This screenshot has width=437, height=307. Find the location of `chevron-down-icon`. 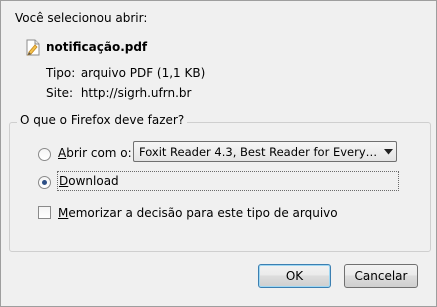

chevron-down-icon is located at coordinates (388, 151).